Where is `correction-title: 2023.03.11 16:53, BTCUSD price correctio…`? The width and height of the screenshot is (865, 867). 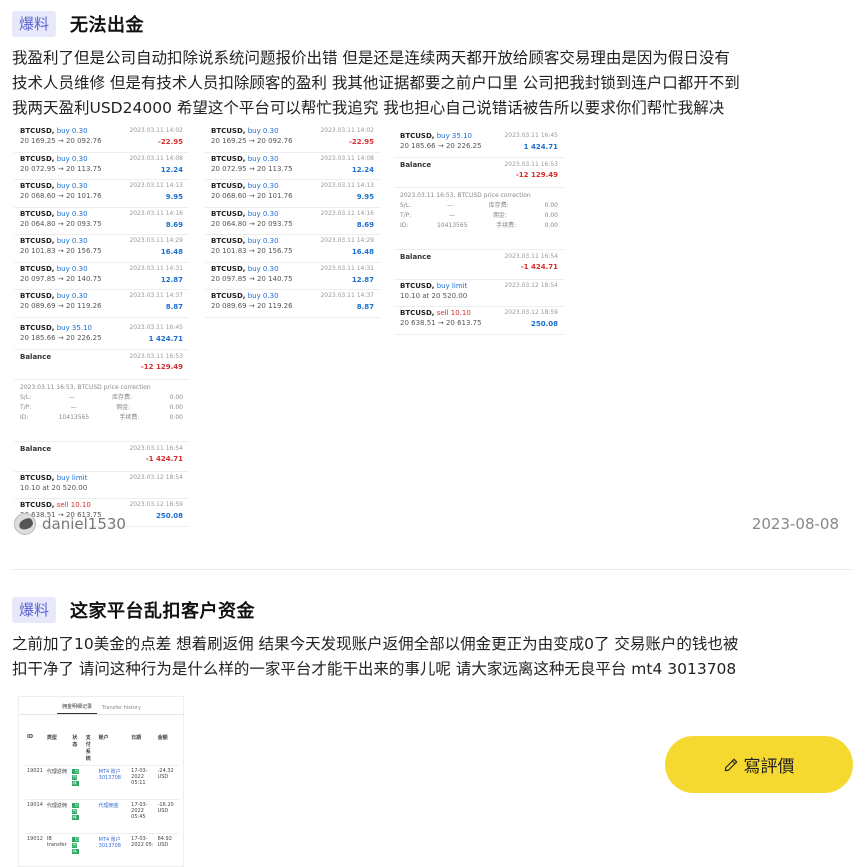 correction-title: 2023.03.11 16:53, BTCUSD price correctio… is located at coordinates (85, 387).